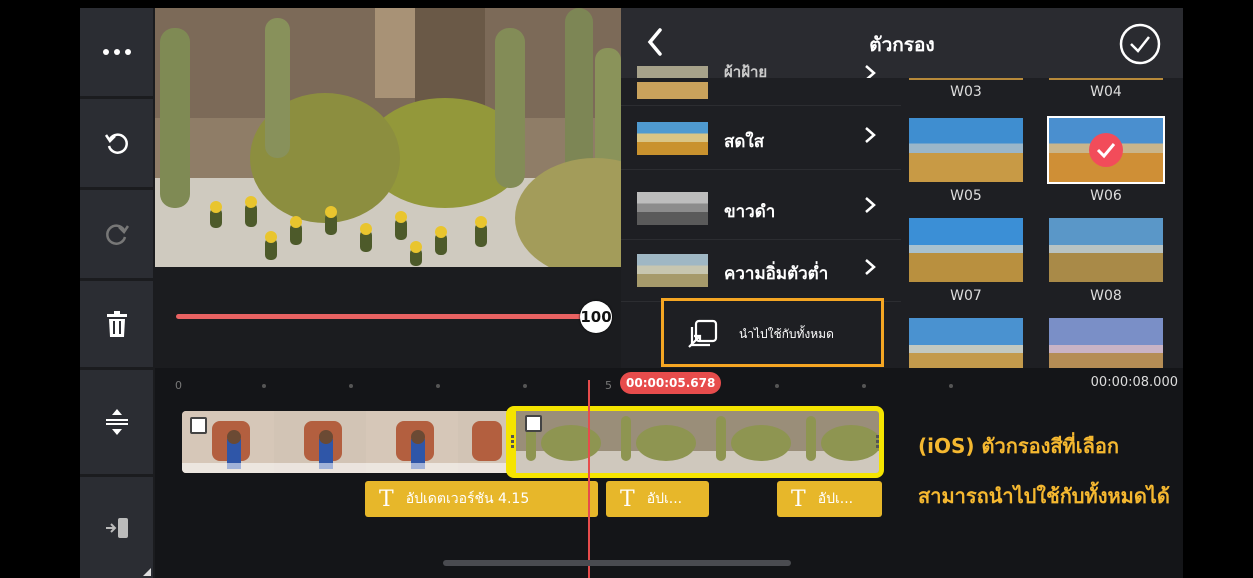 This screenshot has height=578, width=1253. I want to click on undo-icon, so click(116, 143).